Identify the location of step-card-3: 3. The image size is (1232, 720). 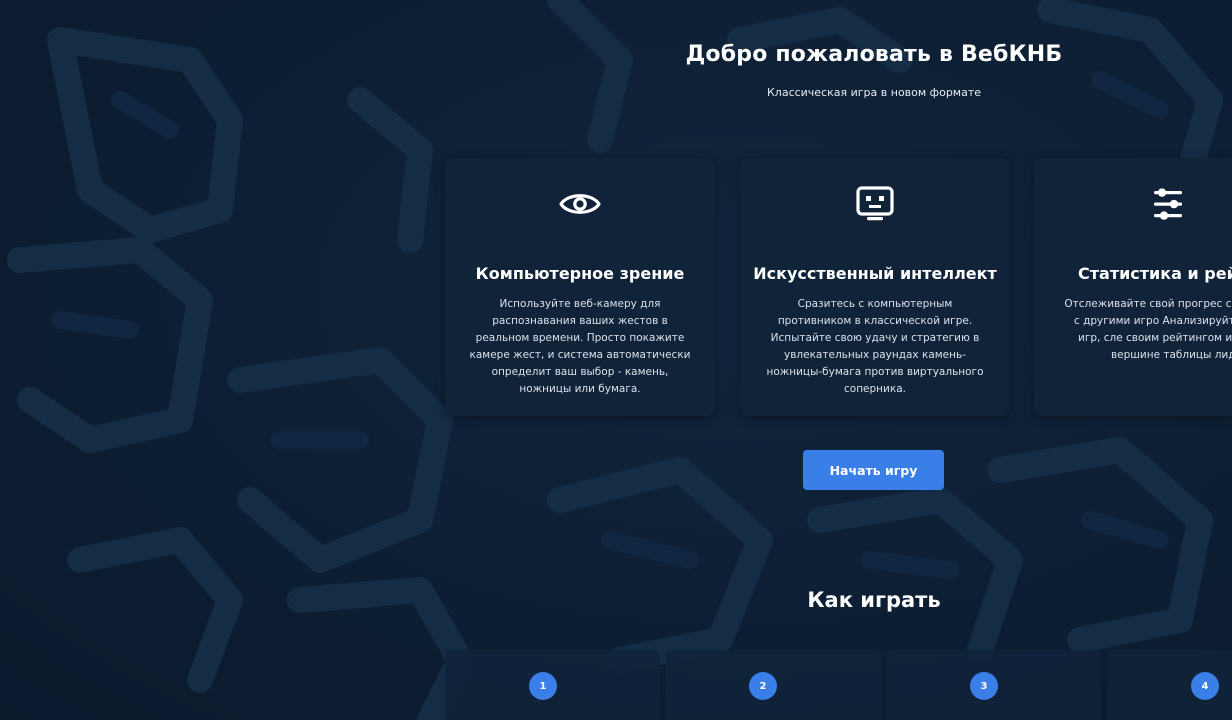
(993, 685).